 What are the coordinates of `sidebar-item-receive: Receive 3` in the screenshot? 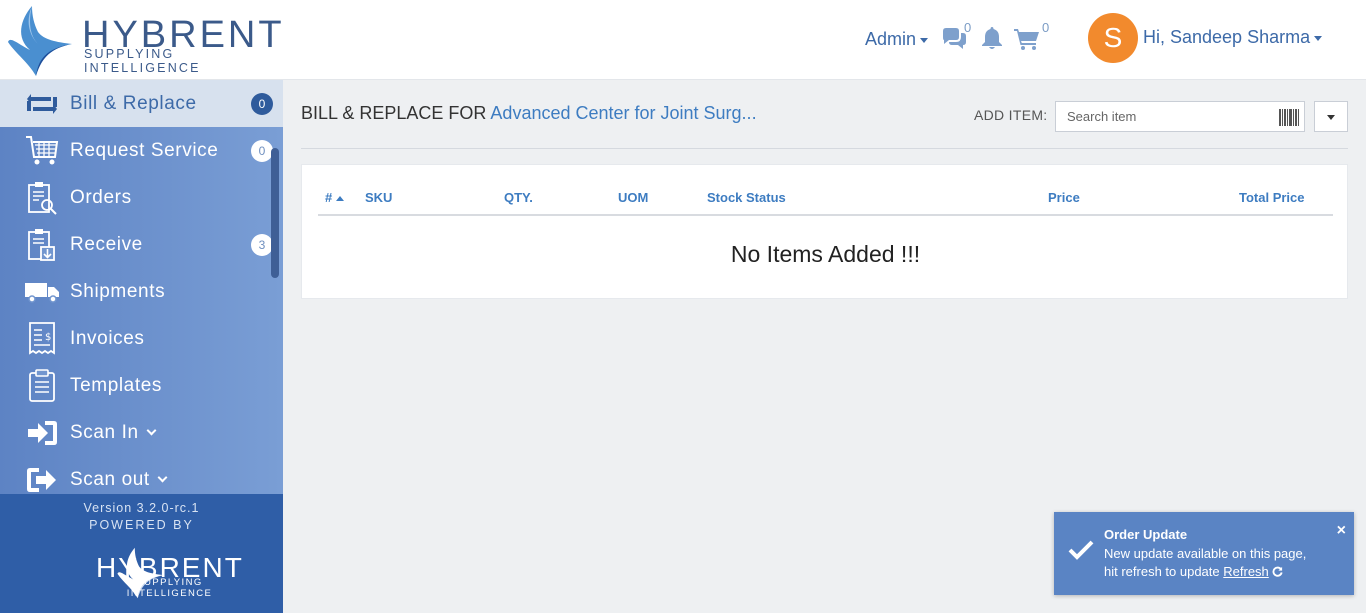 It's located at (141, 244).